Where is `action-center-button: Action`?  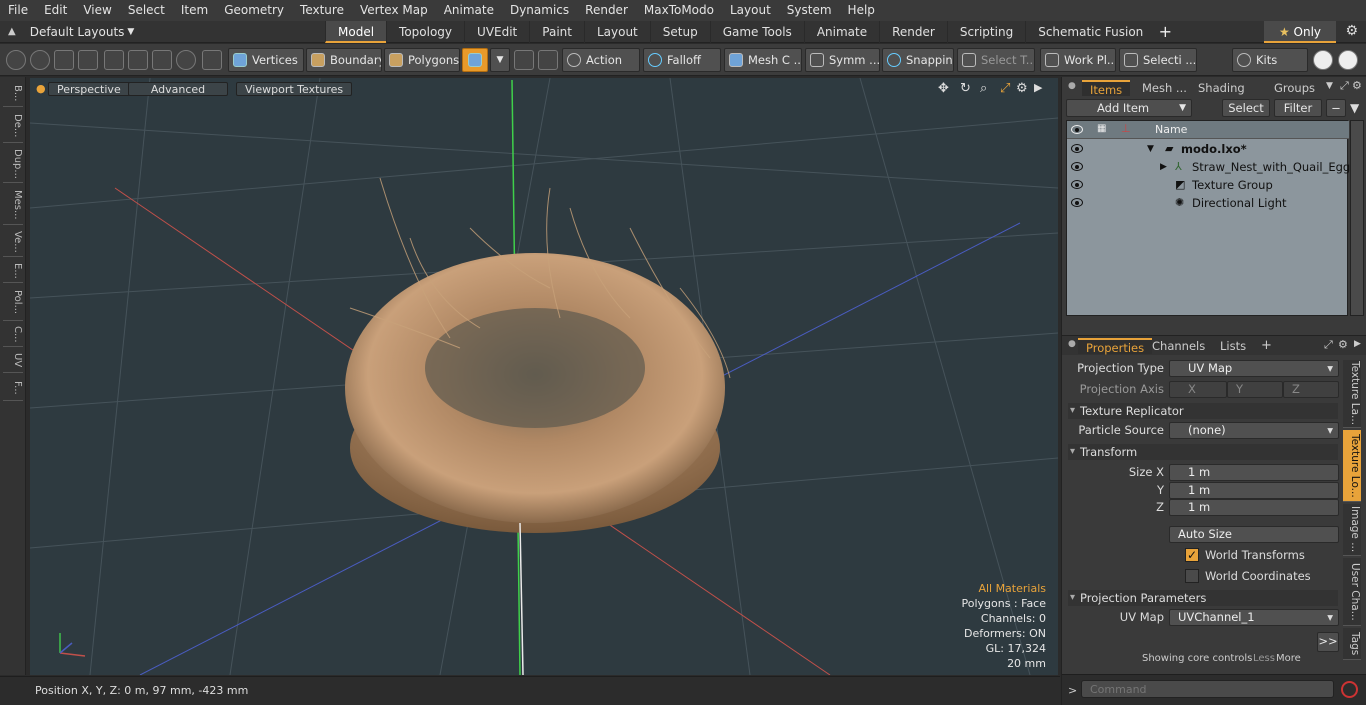 action-center-button: Action is located at coordinates (601, 60).